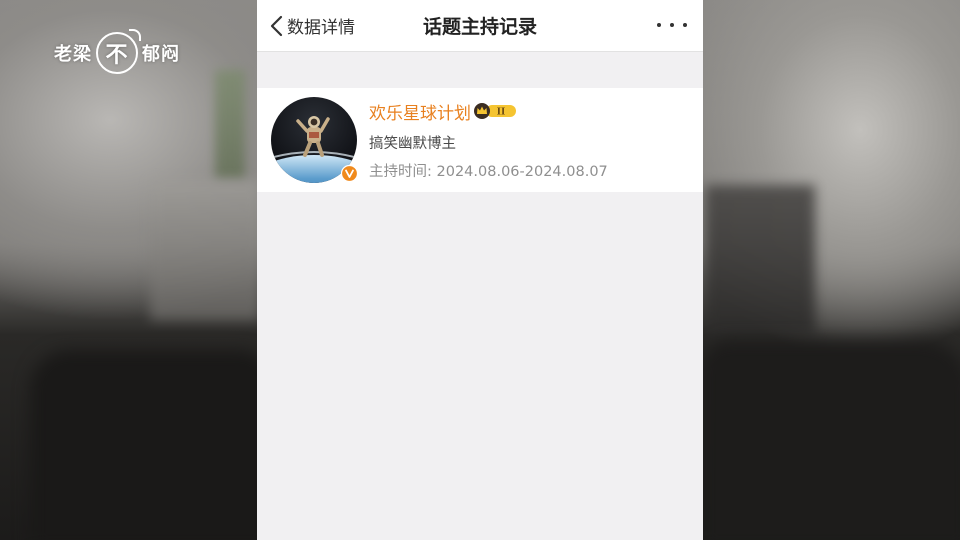 This screenshot has height=540, width=960. I want to click on host-time-value: 2024.08.06-2024.08.07, so click(522, 172).